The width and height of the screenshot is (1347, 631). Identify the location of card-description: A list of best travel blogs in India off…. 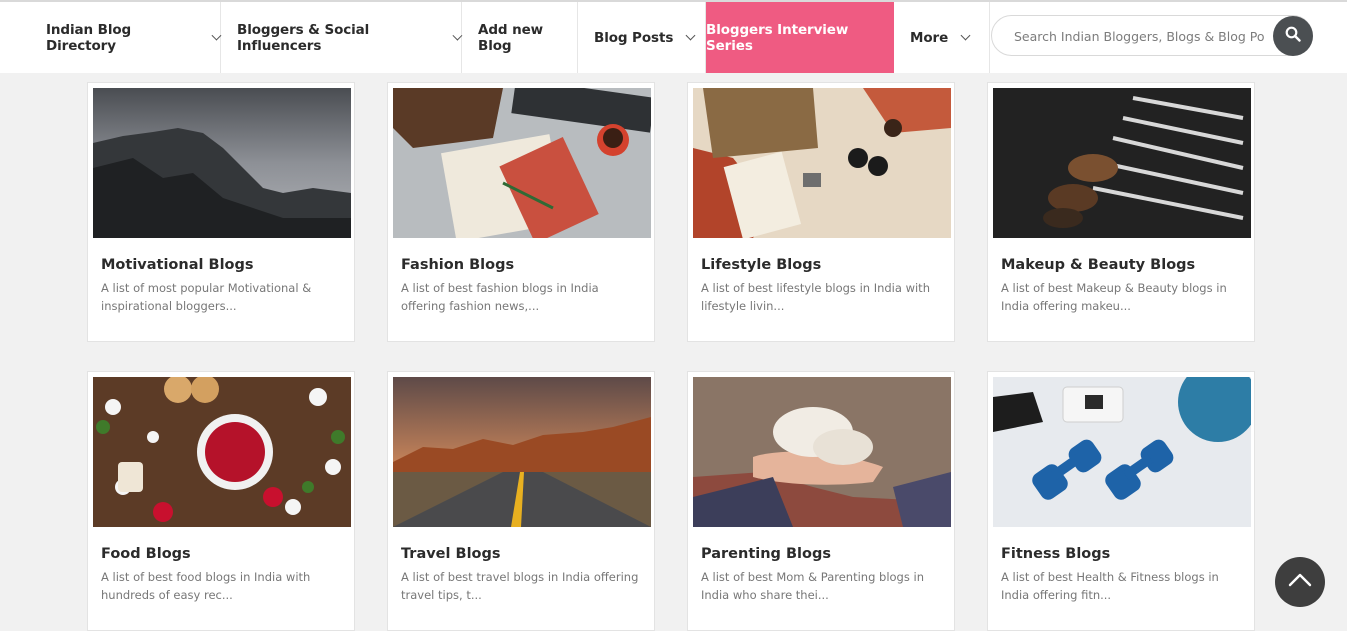
(520, 586).